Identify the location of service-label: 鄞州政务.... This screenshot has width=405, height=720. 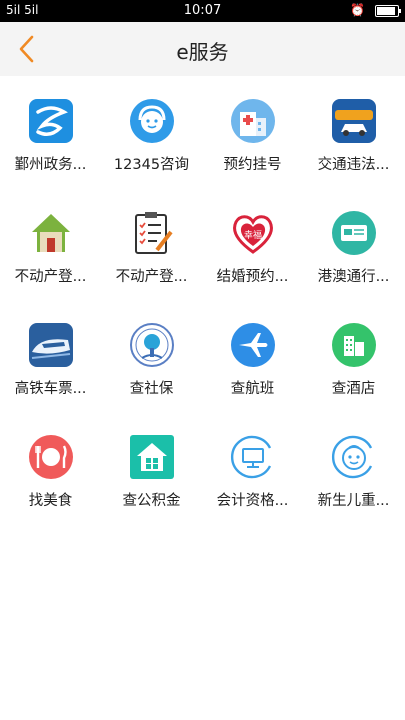
(50, 165).